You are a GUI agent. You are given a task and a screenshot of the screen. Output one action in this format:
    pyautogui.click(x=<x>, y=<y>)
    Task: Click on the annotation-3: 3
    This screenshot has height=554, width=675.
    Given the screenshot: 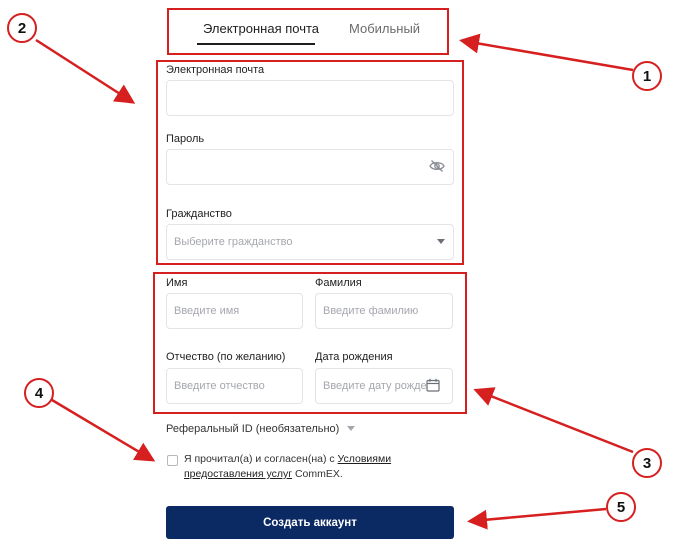 What is the action you would take?
    pyautogui.click(x=647, y=463)
    